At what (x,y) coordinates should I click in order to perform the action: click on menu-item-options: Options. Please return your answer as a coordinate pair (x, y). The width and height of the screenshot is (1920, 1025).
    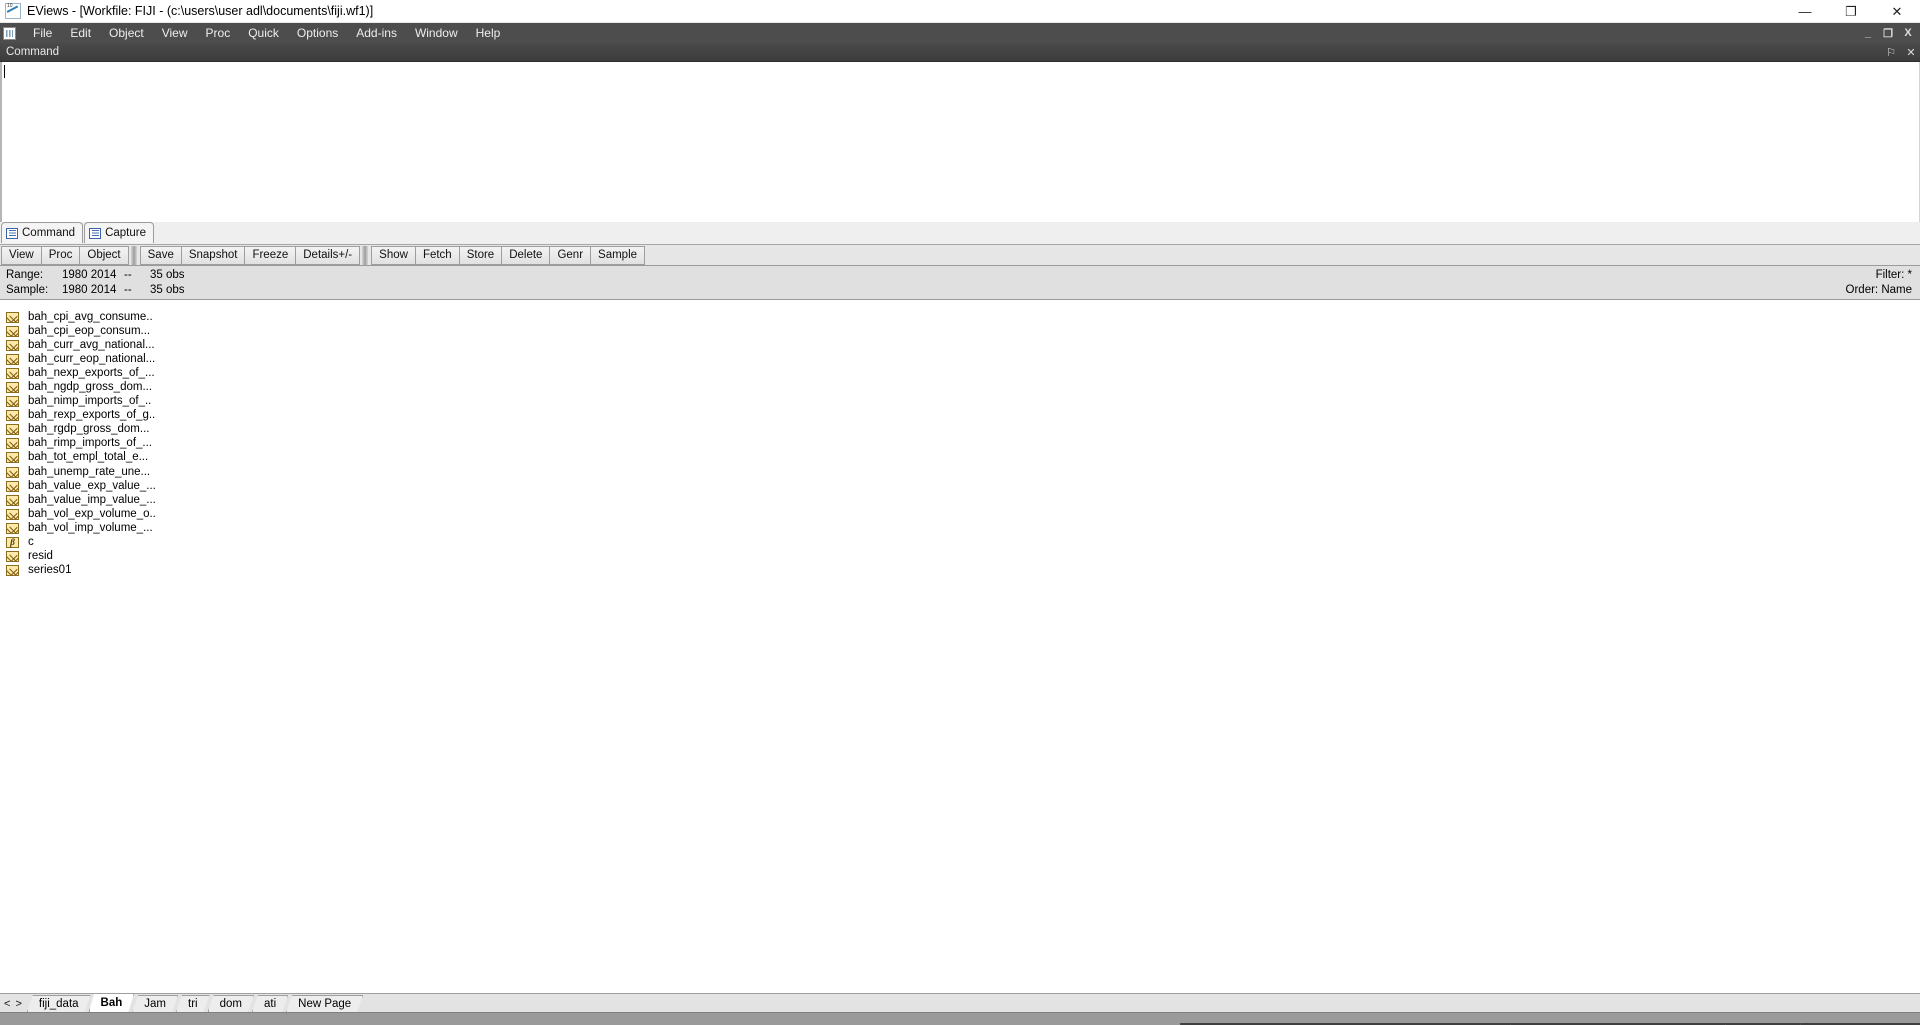
    Looking at the image, I should click on (317, 33).